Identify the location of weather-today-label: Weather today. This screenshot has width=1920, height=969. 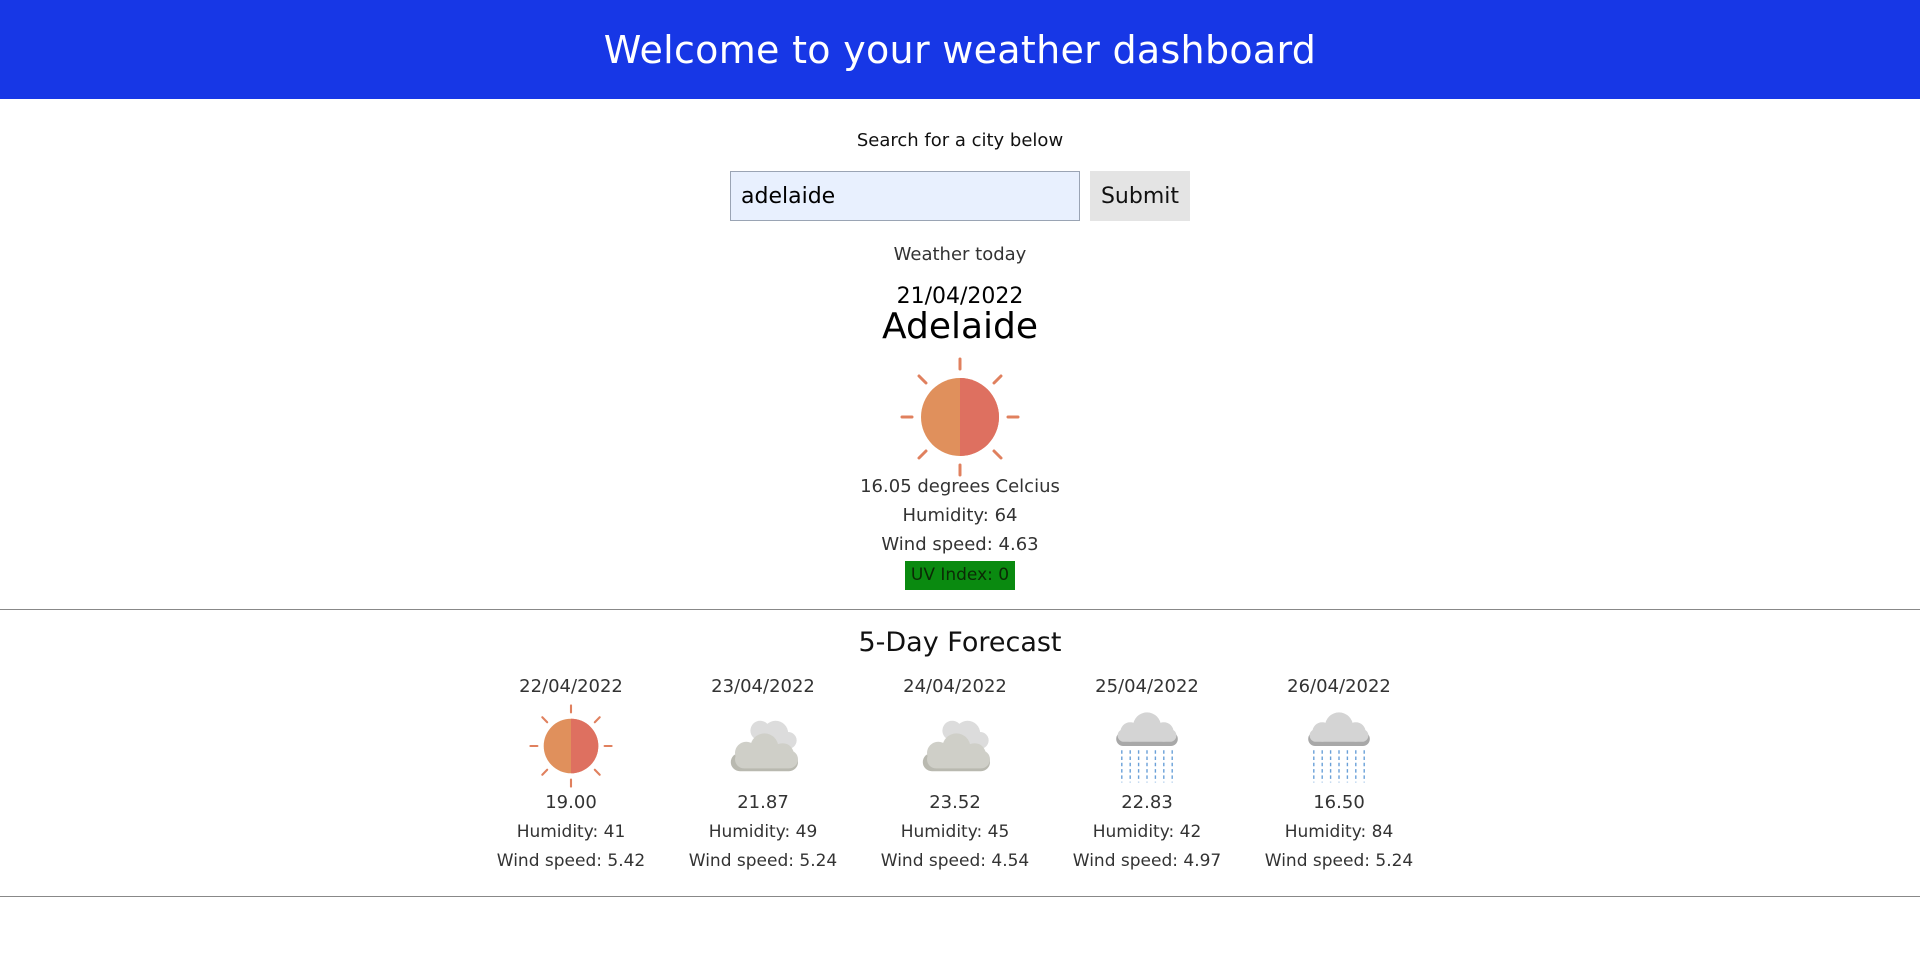
(960, 254).